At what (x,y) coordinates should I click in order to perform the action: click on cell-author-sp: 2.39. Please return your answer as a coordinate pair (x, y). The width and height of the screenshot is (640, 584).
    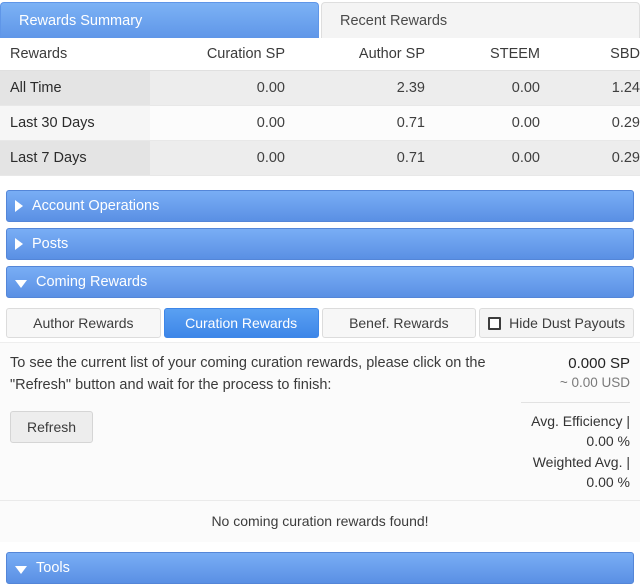
    Looking at the image, I should click on (365, 88).